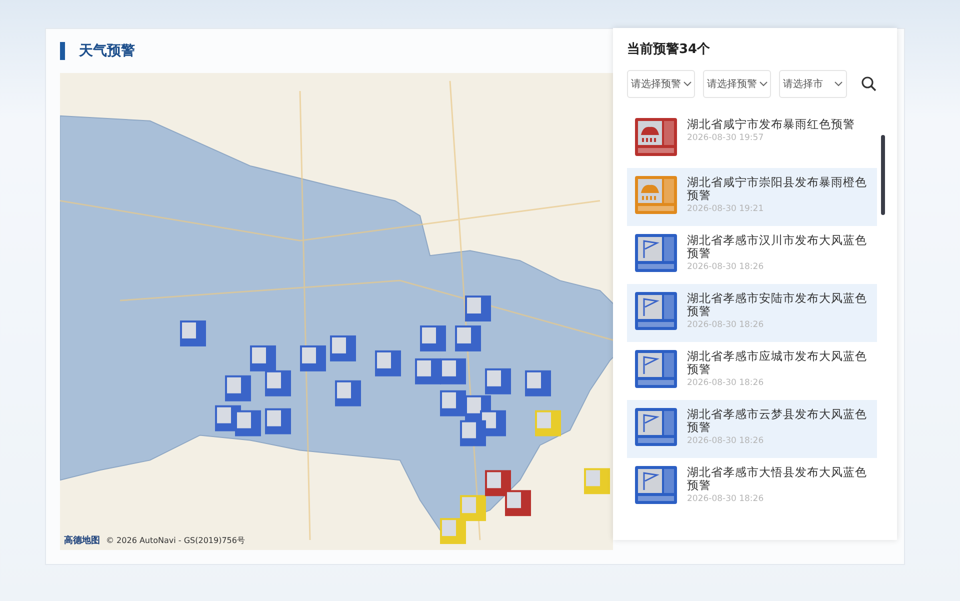 This screenshot has height=601, width=960. Describe the element at coordinates (777, 421) in the screenshot. I see `alert-title: 湖北省孝感市云梦县发布大风蓝色预警` at that location.